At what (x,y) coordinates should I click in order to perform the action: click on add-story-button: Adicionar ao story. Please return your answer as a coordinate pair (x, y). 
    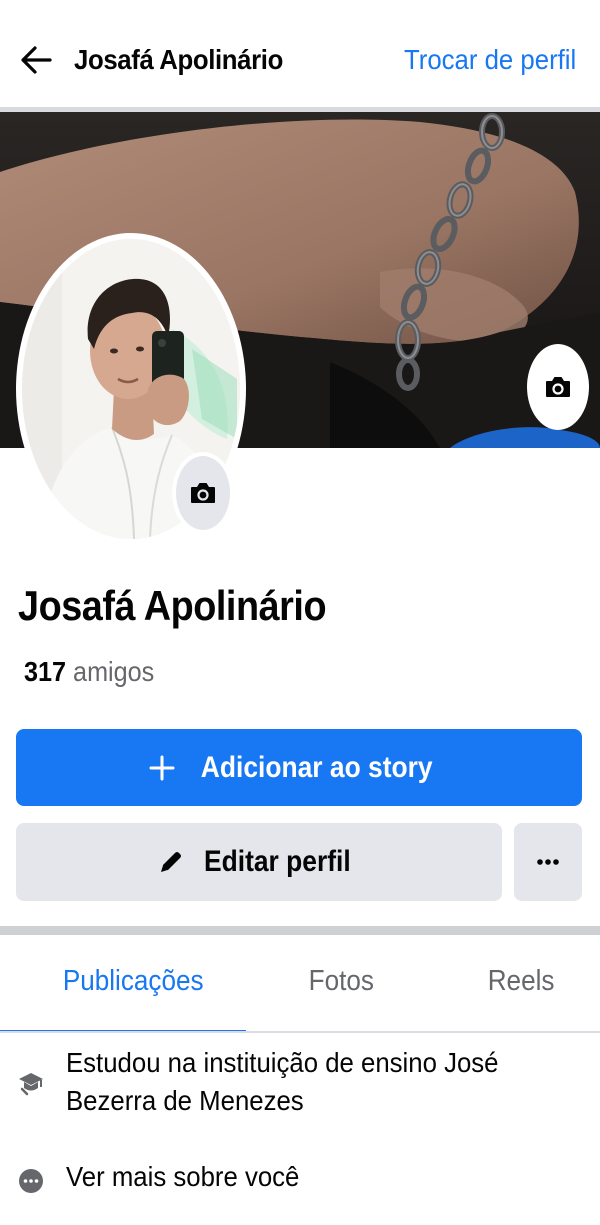
    Looking at the image, I should click on (299, 767).